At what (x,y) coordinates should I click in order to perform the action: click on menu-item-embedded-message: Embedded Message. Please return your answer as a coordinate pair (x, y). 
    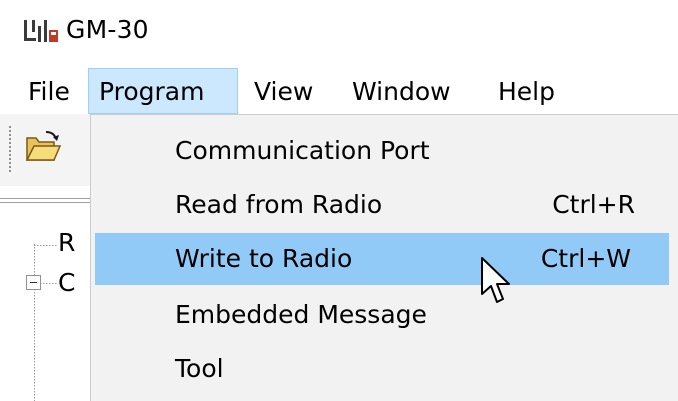
    Looking at the image, I should click on (384, 315).